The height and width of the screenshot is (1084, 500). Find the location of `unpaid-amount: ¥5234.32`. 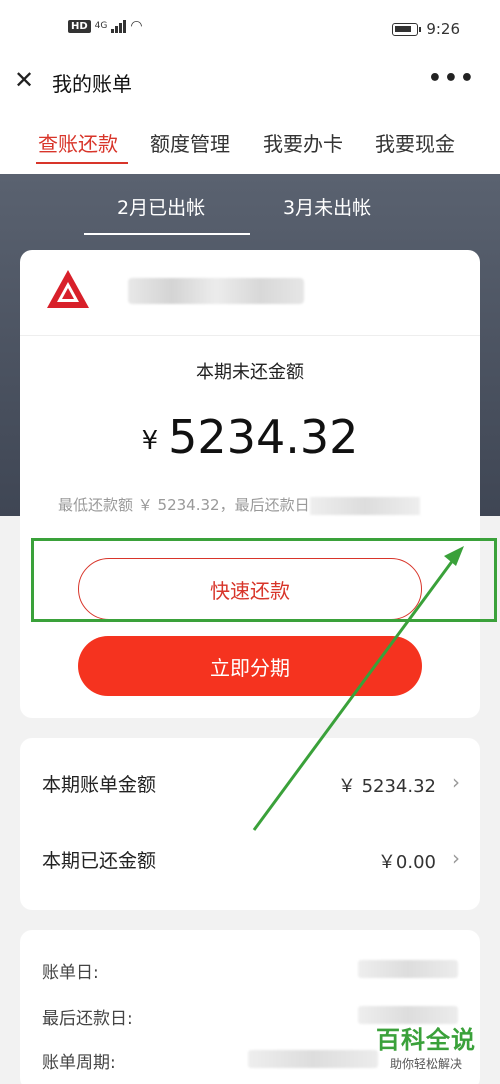

unpaid-amount: ¥5234.32 is located at coordinates (250, 437).